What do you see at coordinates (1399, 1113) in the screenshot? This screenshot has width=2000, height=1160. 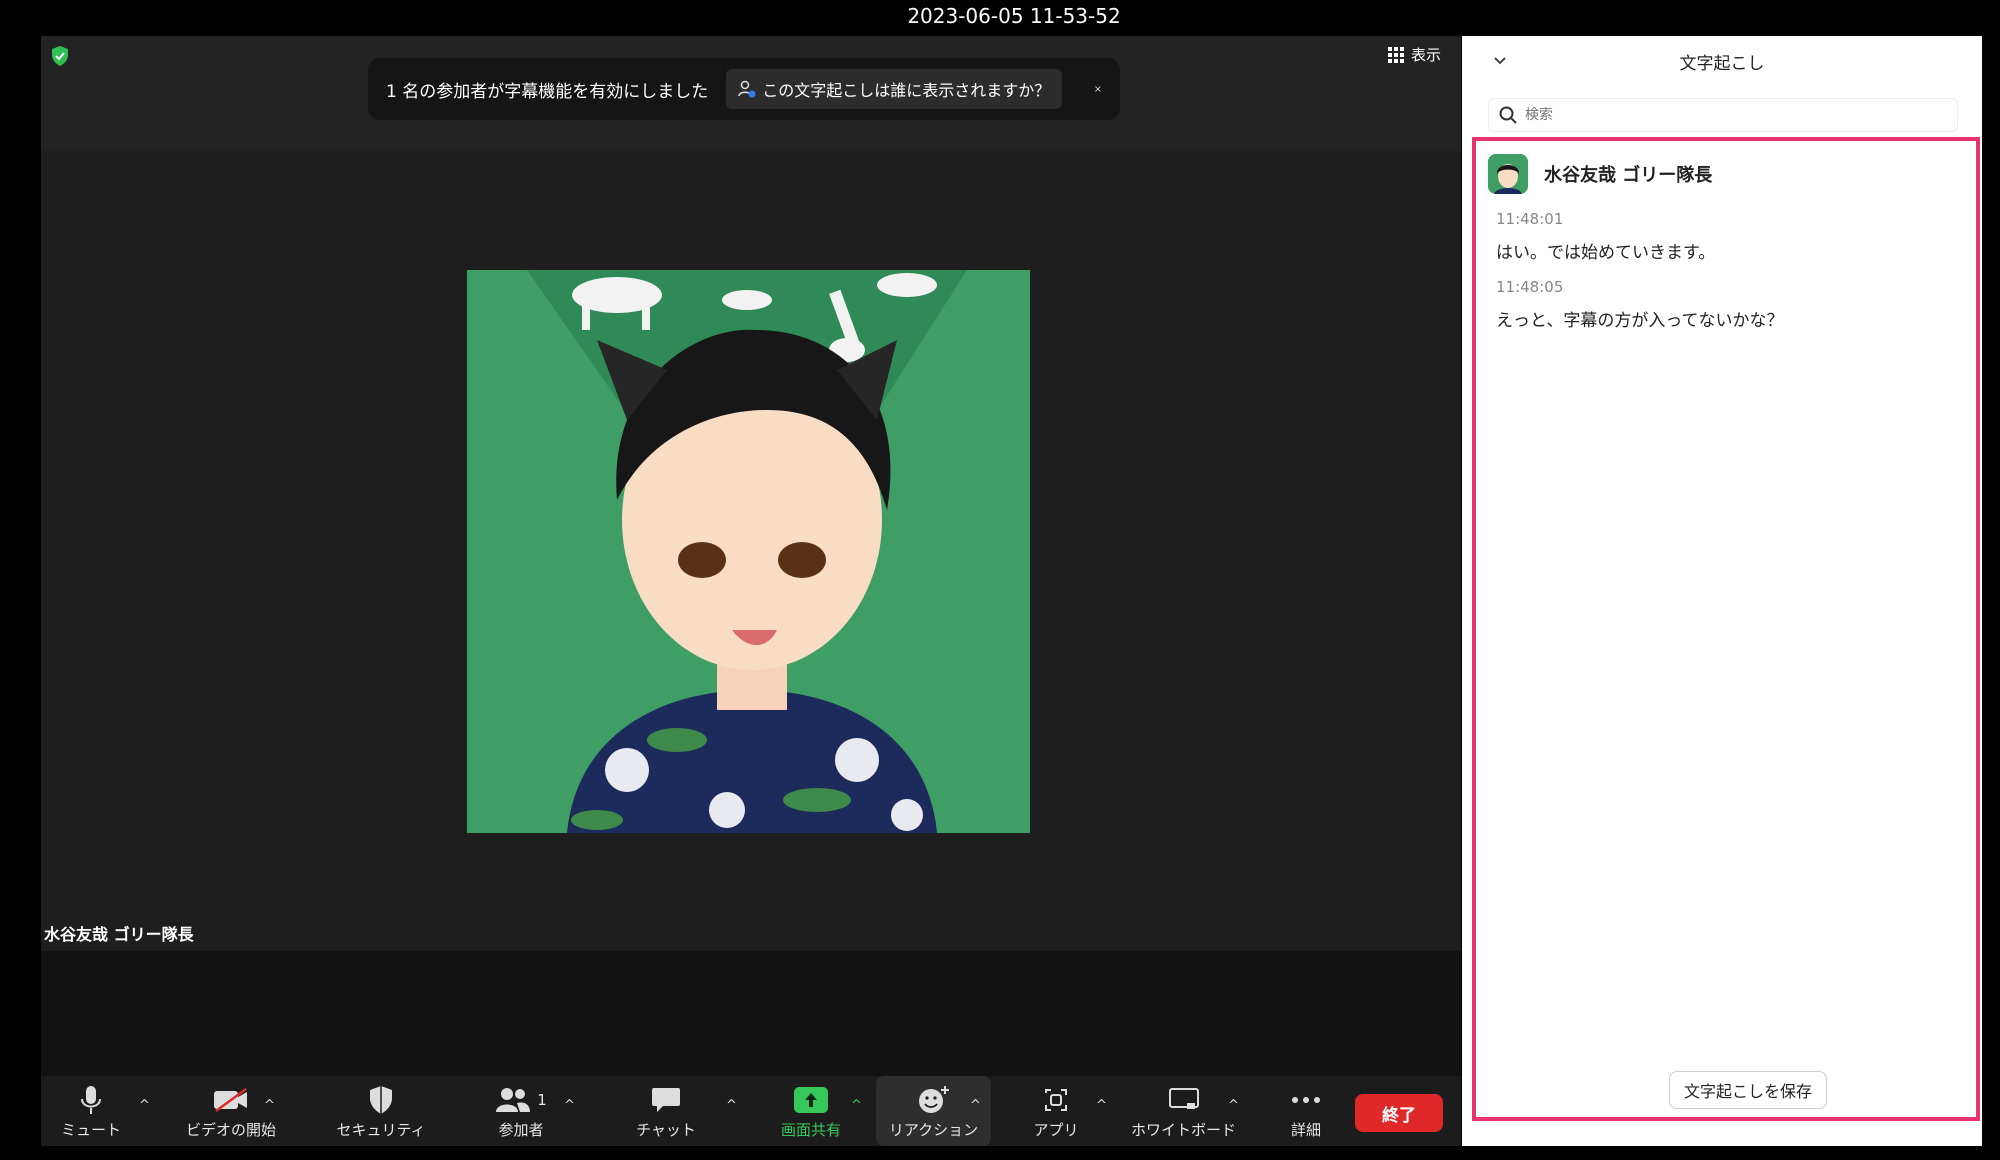 I see `end-meeting-button: 終了` at bounding box center [1399, 1113].